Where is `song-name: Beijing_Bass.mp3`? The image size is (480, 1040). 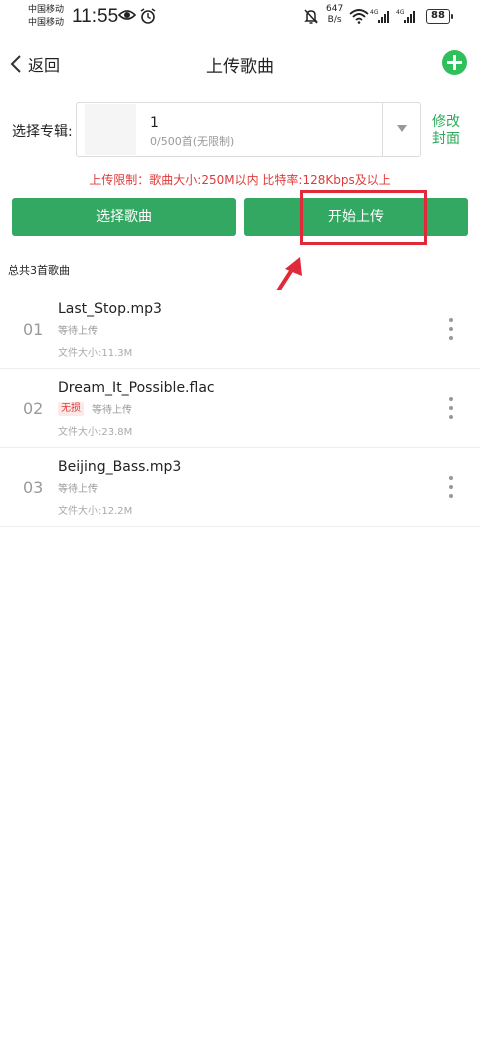
song-name: Beijing_Bass.mp3 is located at coordinates (120, 467).